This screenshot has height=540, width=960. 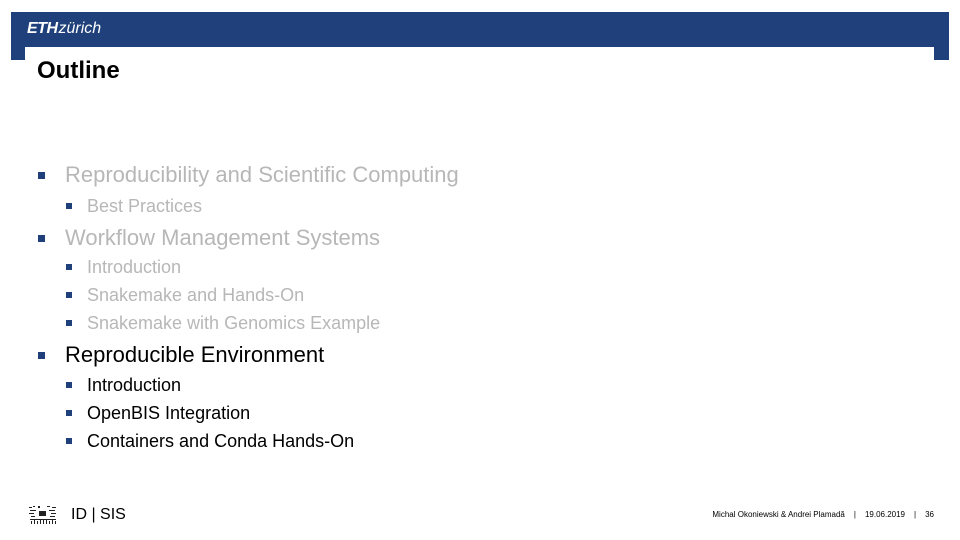 I want to click on logo-zurich: zürich, so click(x=80, y=28).